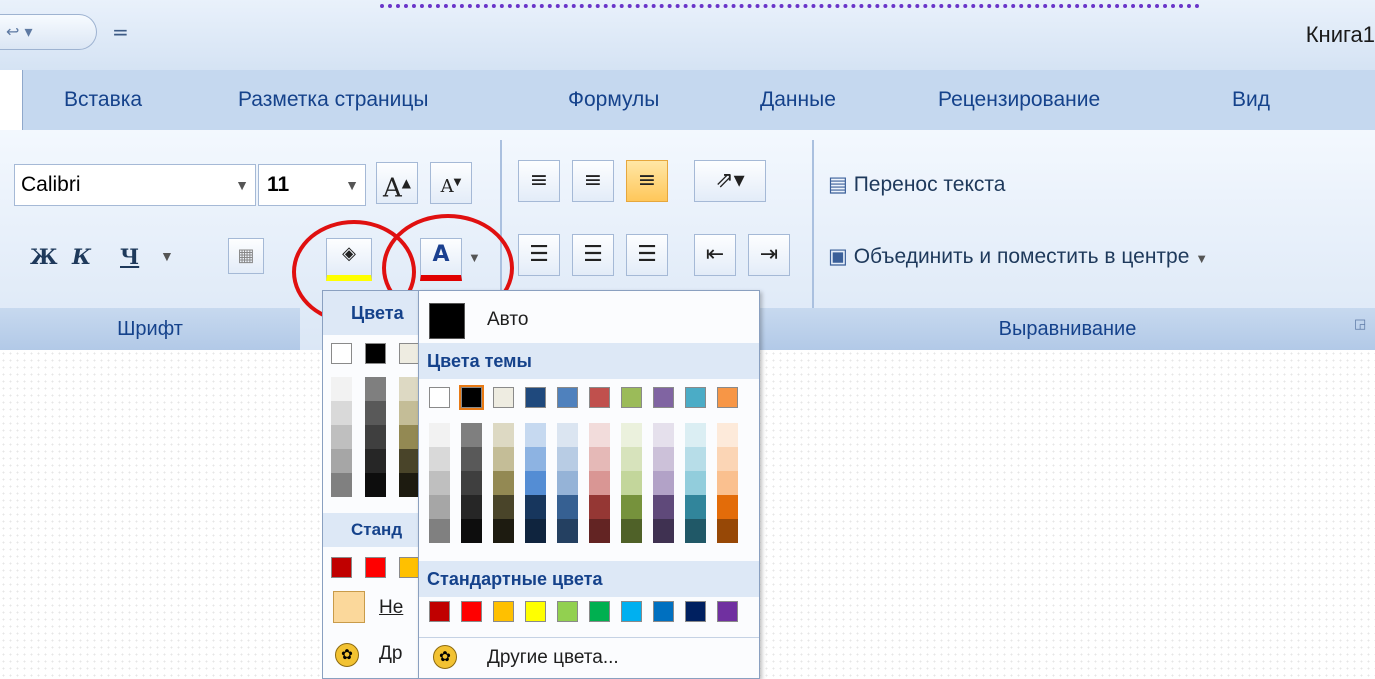  What do you see at coordinates (507, 320) in the screenshot?
I see `auto-color-label: Авто` at bounding box center [507, 320].